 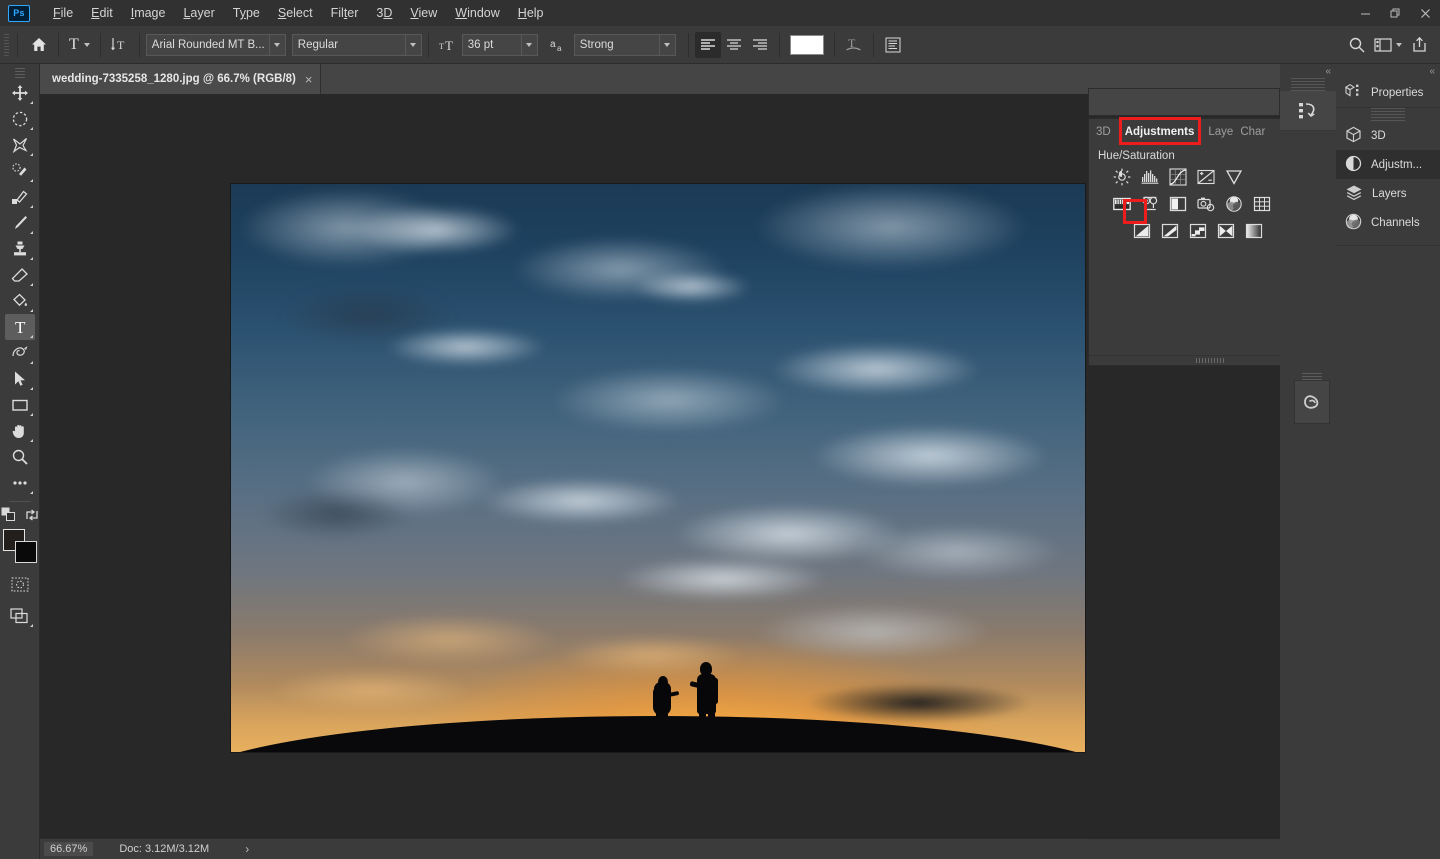 I want to click on type-tool-preset-icon: T, so click(x=79, y=45).